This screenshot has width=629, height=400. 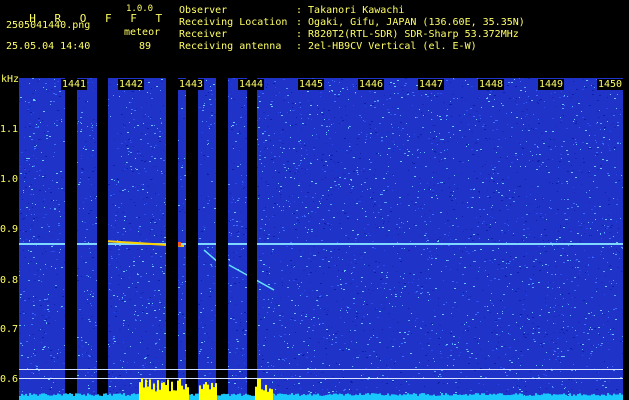 I want to click on info-value-observer: : Takanori Kawachi, so click(x=350, y=10).